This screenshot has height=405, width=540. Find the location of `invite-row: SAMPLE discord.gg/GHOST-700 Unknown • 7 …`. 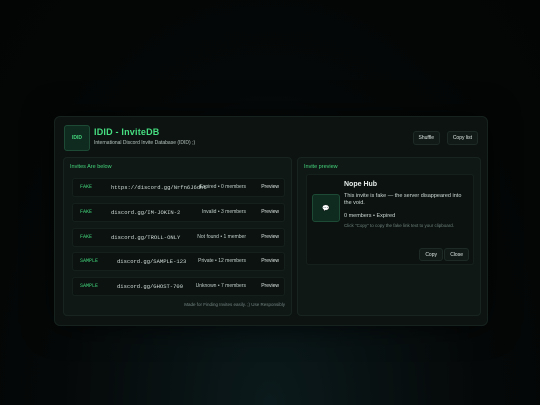

invite-row: SAMPLE discord.gg/GHOST-700 Unknown • 7 … is located at coordinates (178, 286).